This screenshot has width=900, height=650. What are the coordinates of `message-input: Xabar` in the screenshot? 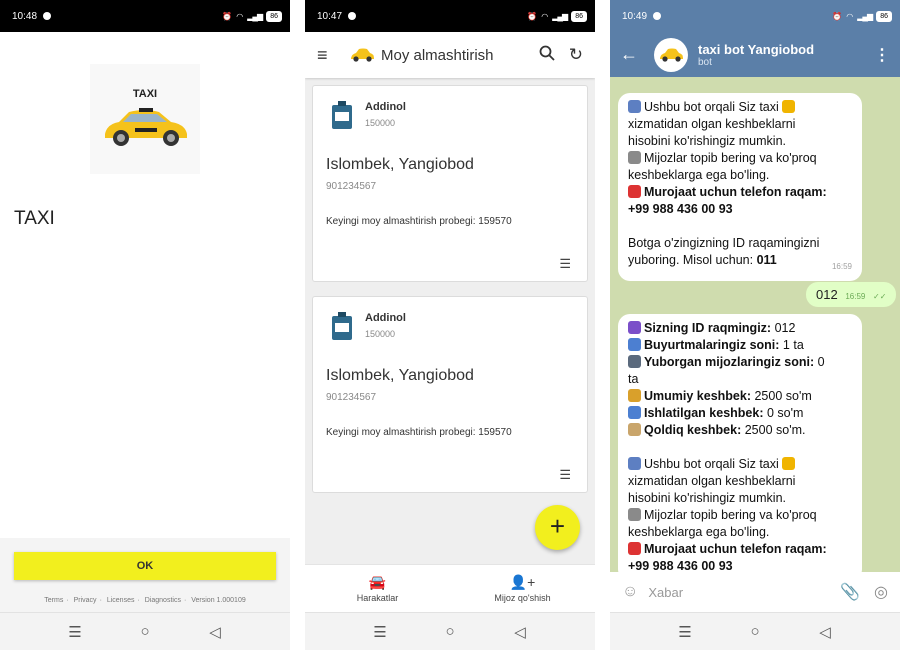 It's located at (737, 592).